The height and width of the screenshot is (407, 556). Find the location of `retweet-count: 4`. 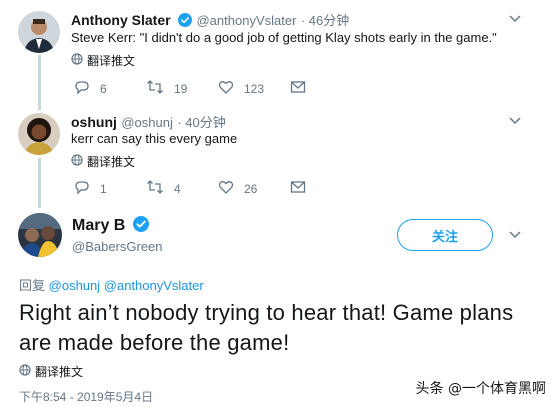

retweet-count: 4 is located at coordinates (177, 188).